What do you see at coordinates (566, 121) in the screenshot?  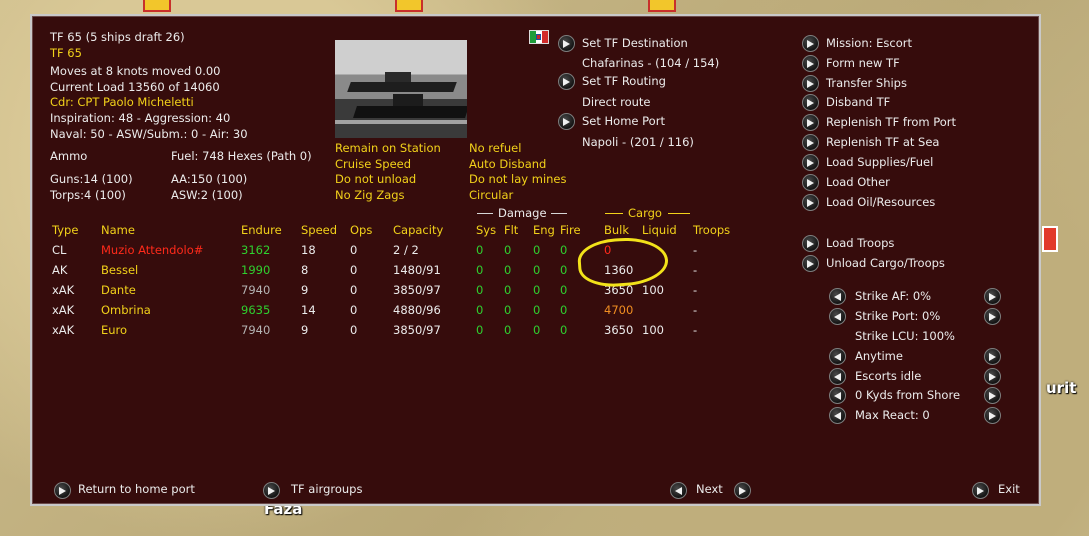 I see `set-home-port-arrow-icon` at bounding box center [566, 121].